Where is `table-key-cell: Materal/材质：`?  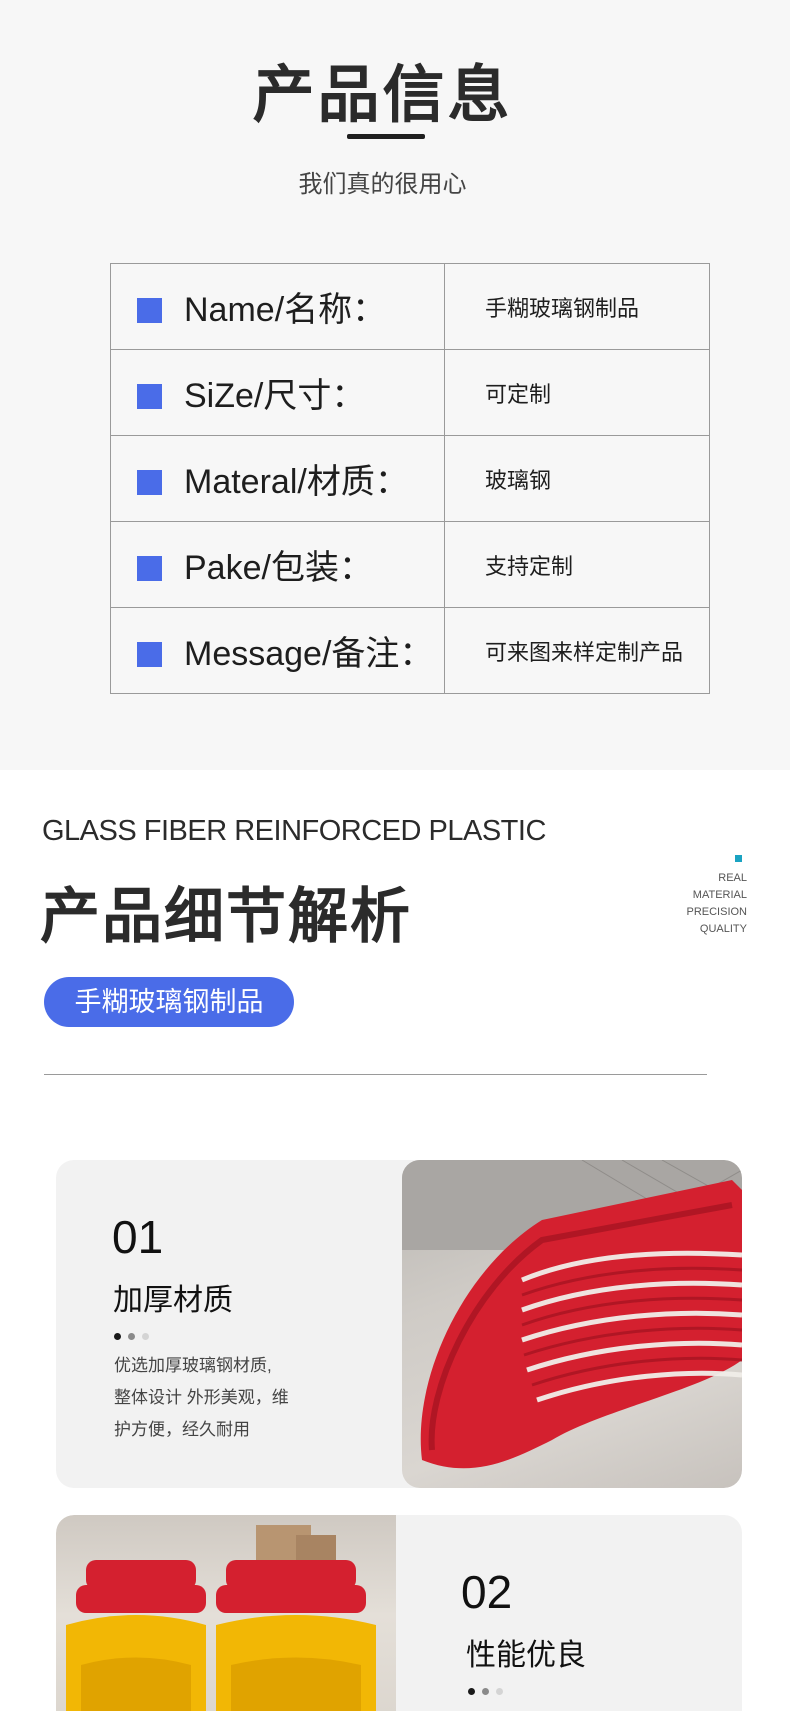
table-key-cell: Materal/材质： is located at coordinates (277, 478).